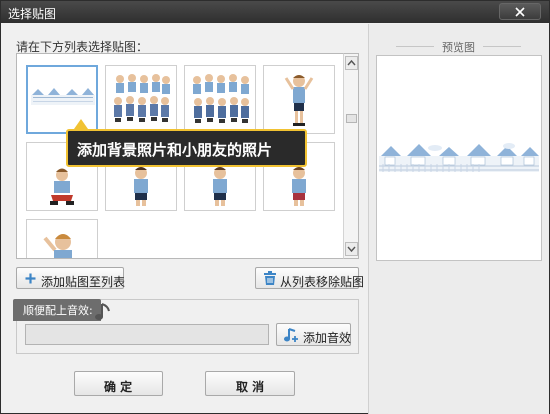  What do you see at coordinates (81, 124) in the screenshot?
I see `tooltip-arrow` at bounding box center [81, 124].